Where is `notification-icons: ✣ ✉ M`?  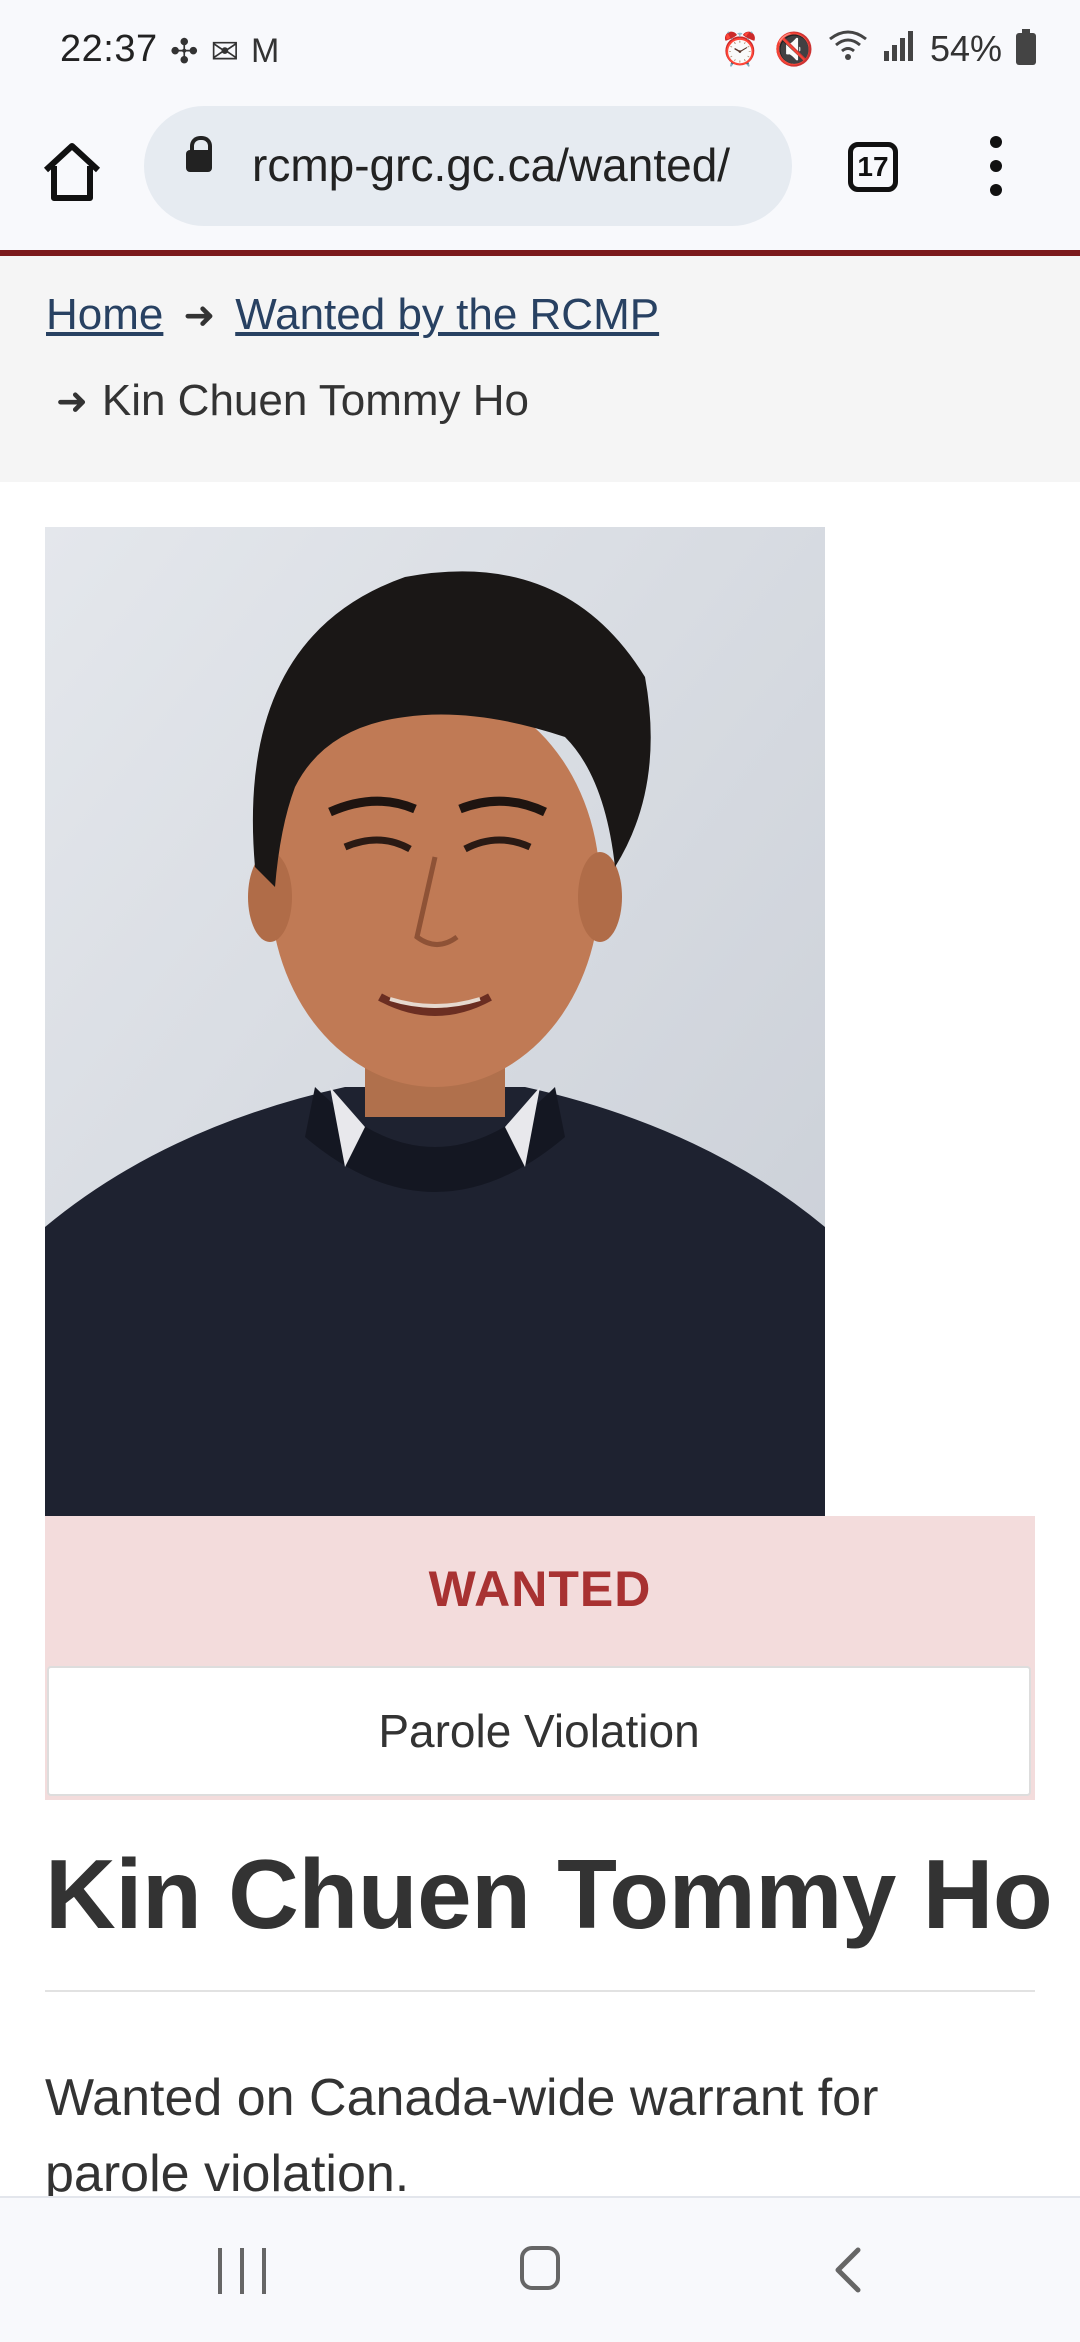
notification-icons: ✣ ✉ M is located at coordinates (224, 52).